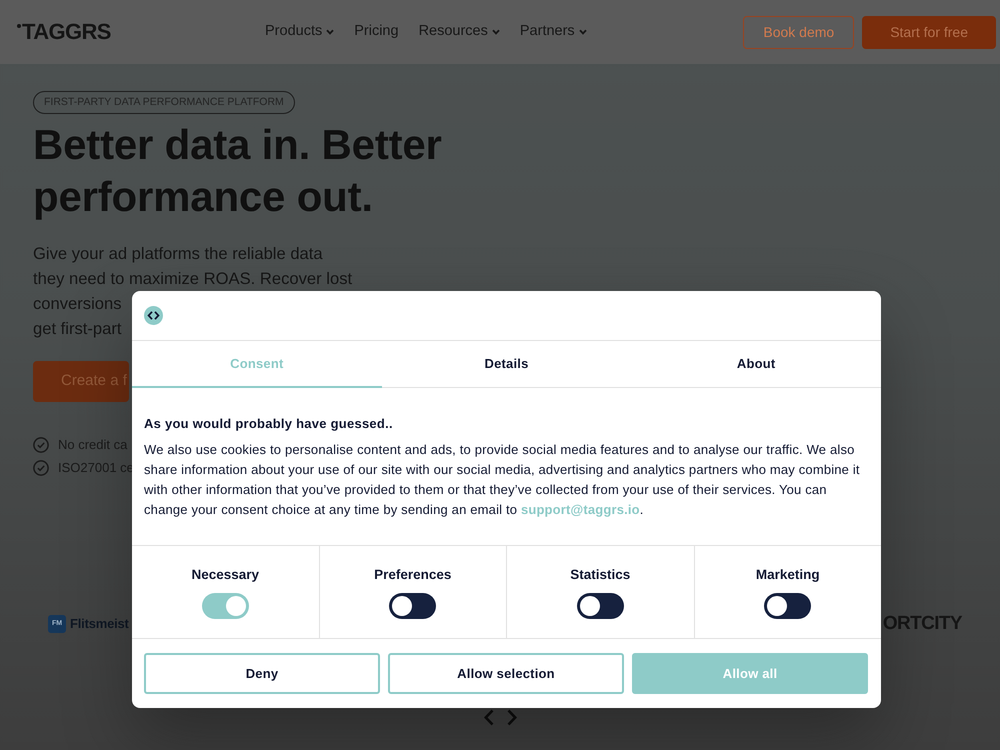 This screenshot has width=1000, height=750. I want to click on email-link: support@taggrs.io, so click(580, 509).